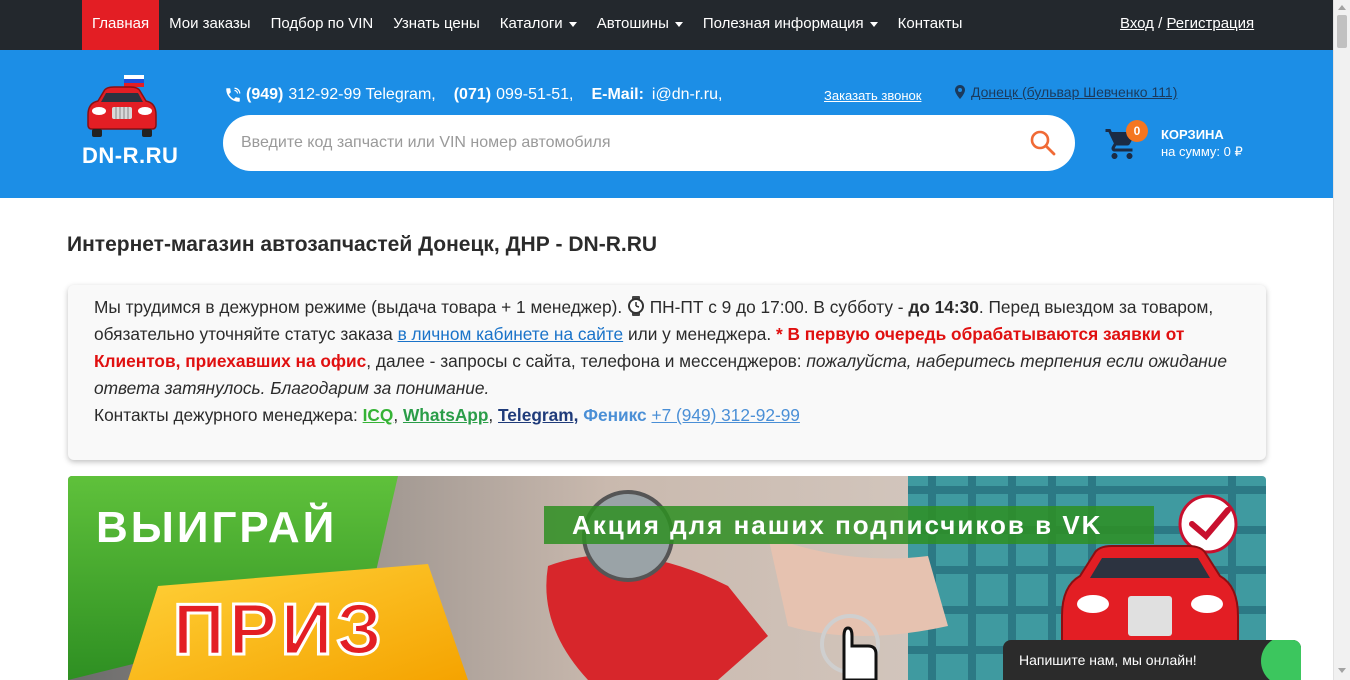  Describe the element at coordinates (378, 415) in the screenshot. I see `icq-link: ICQ` at that location.